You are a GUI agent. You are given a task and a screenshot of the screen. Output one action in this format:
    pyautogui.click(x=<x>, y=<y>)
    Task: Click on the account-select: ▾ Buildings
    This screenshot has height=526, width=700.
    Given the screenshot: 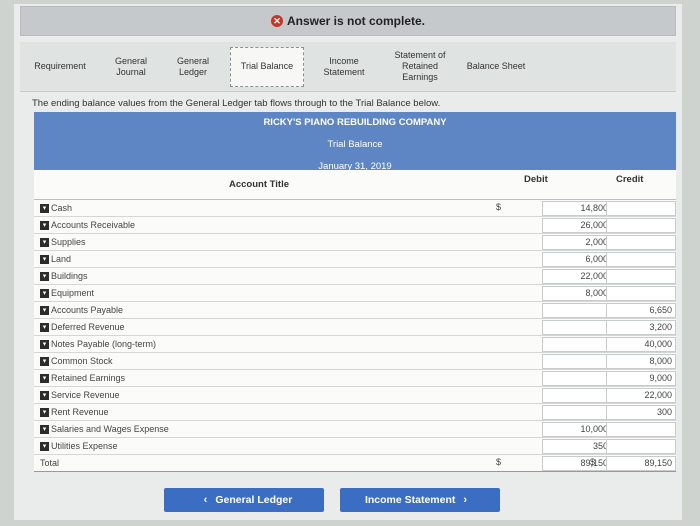 What is the action you would take?
    pyautogui.click(x=64, y=276)
    